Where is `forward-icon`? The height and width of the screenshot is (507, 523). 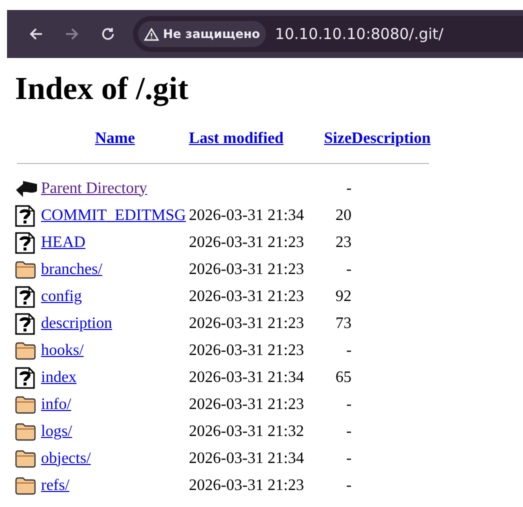 forward-icon is located at coordinates (72, 34).